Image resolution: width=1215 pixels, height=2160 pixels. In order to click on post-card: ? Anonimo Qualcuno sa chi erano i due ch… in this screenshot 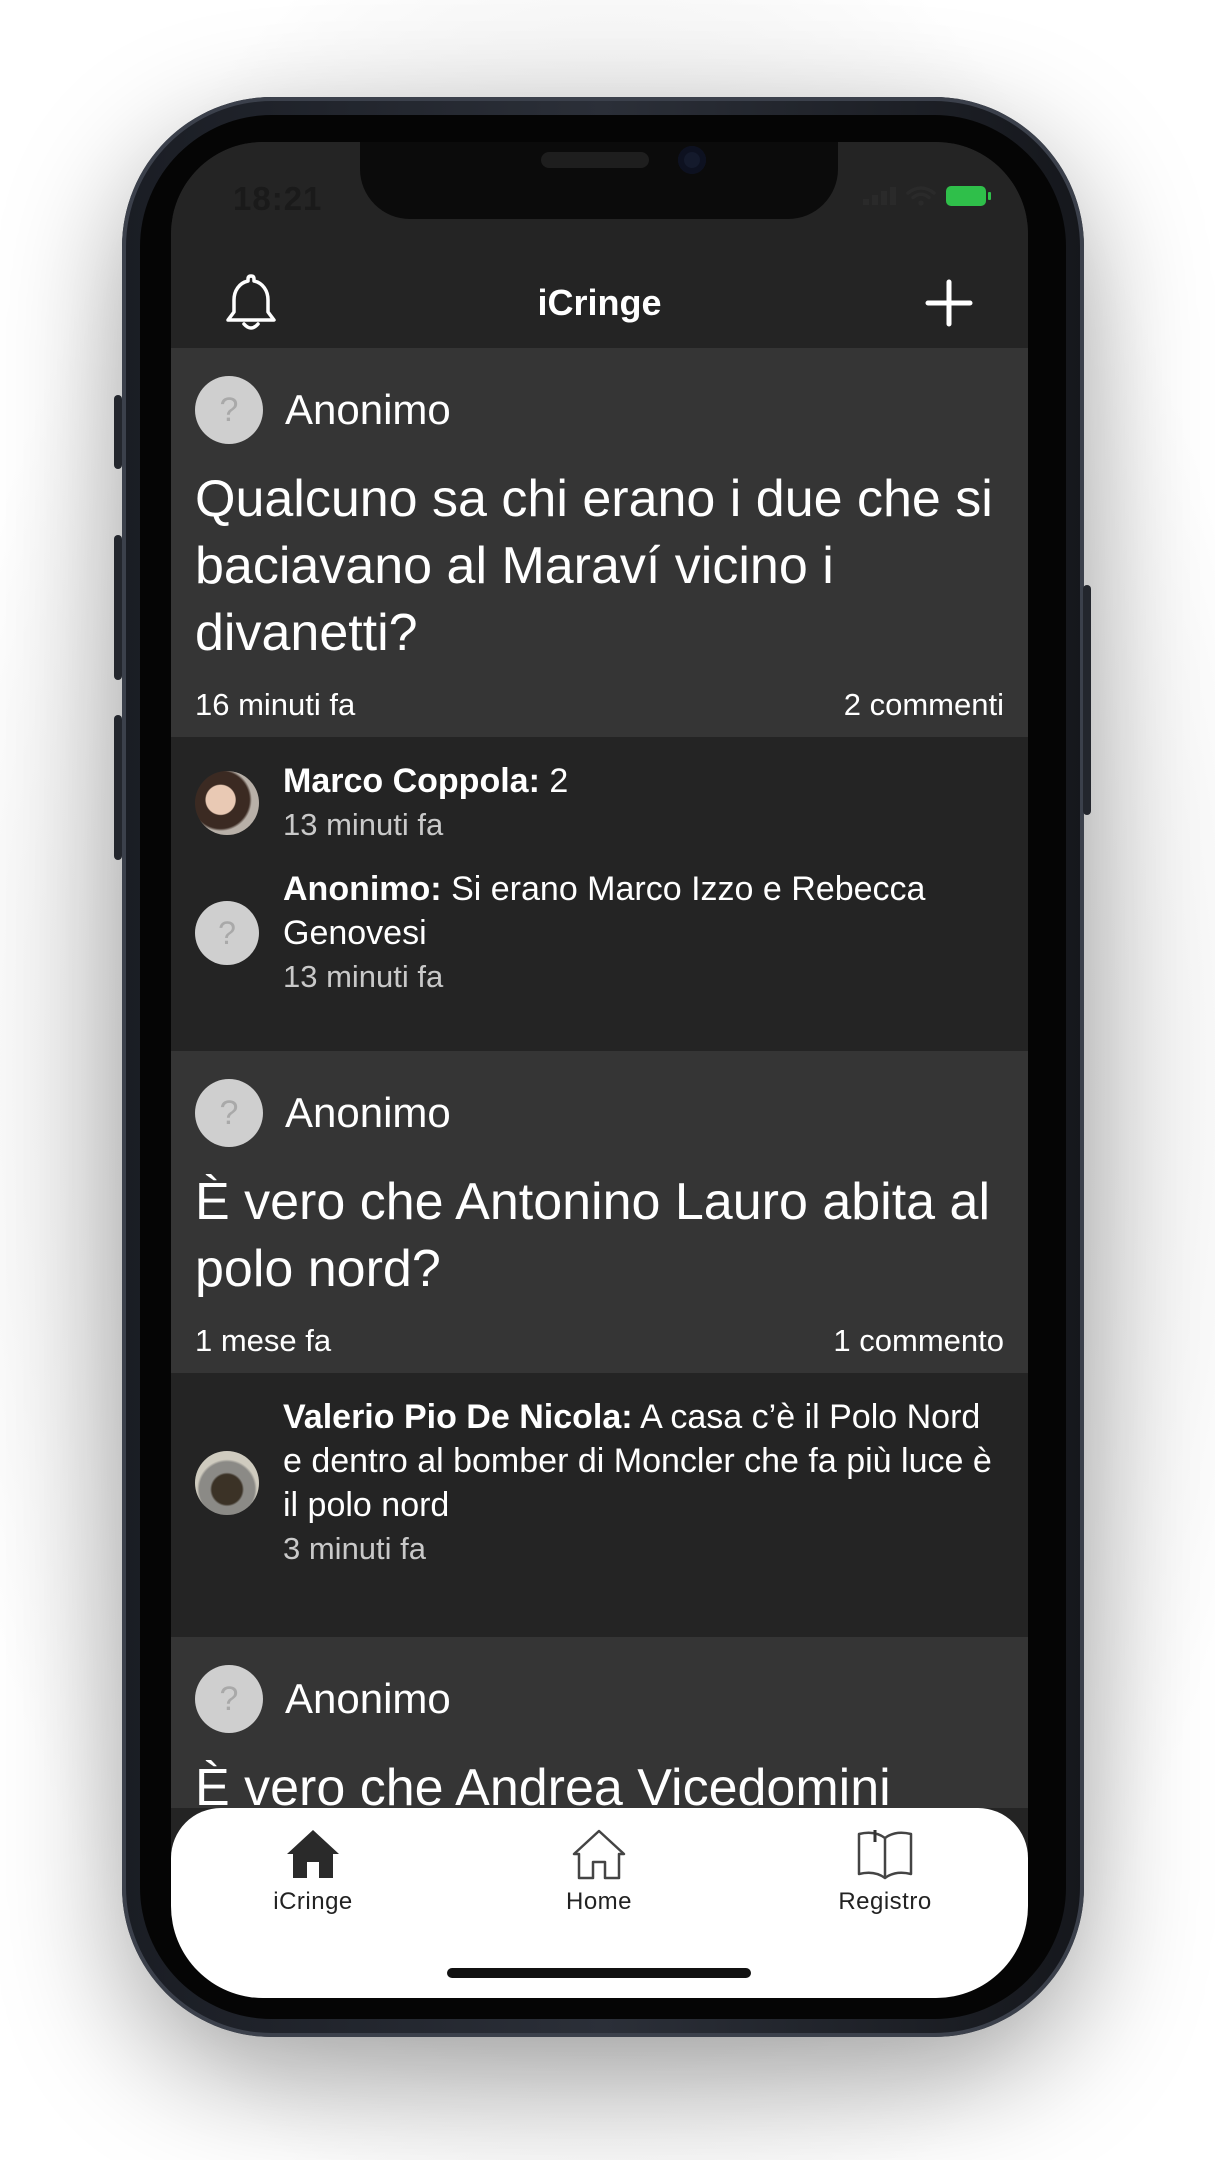, I will do `click(599, 542)`.